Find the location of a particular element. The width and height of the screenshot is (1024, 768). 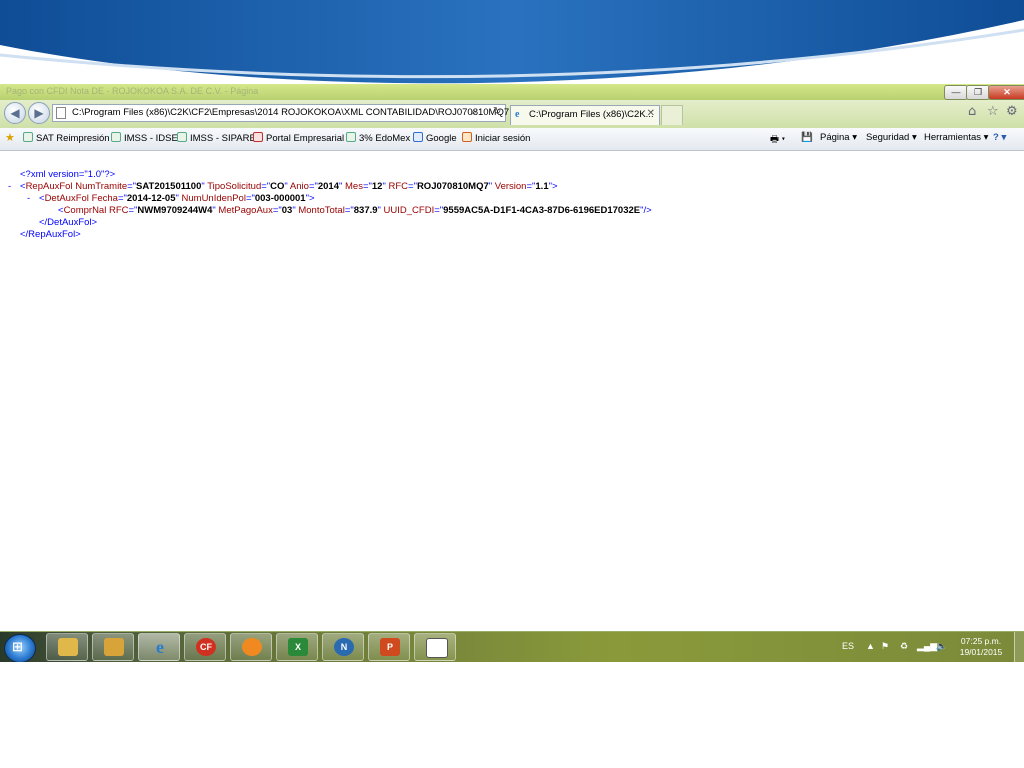

clock-date: 19/01/2015 is located at coordinates (981, 652).